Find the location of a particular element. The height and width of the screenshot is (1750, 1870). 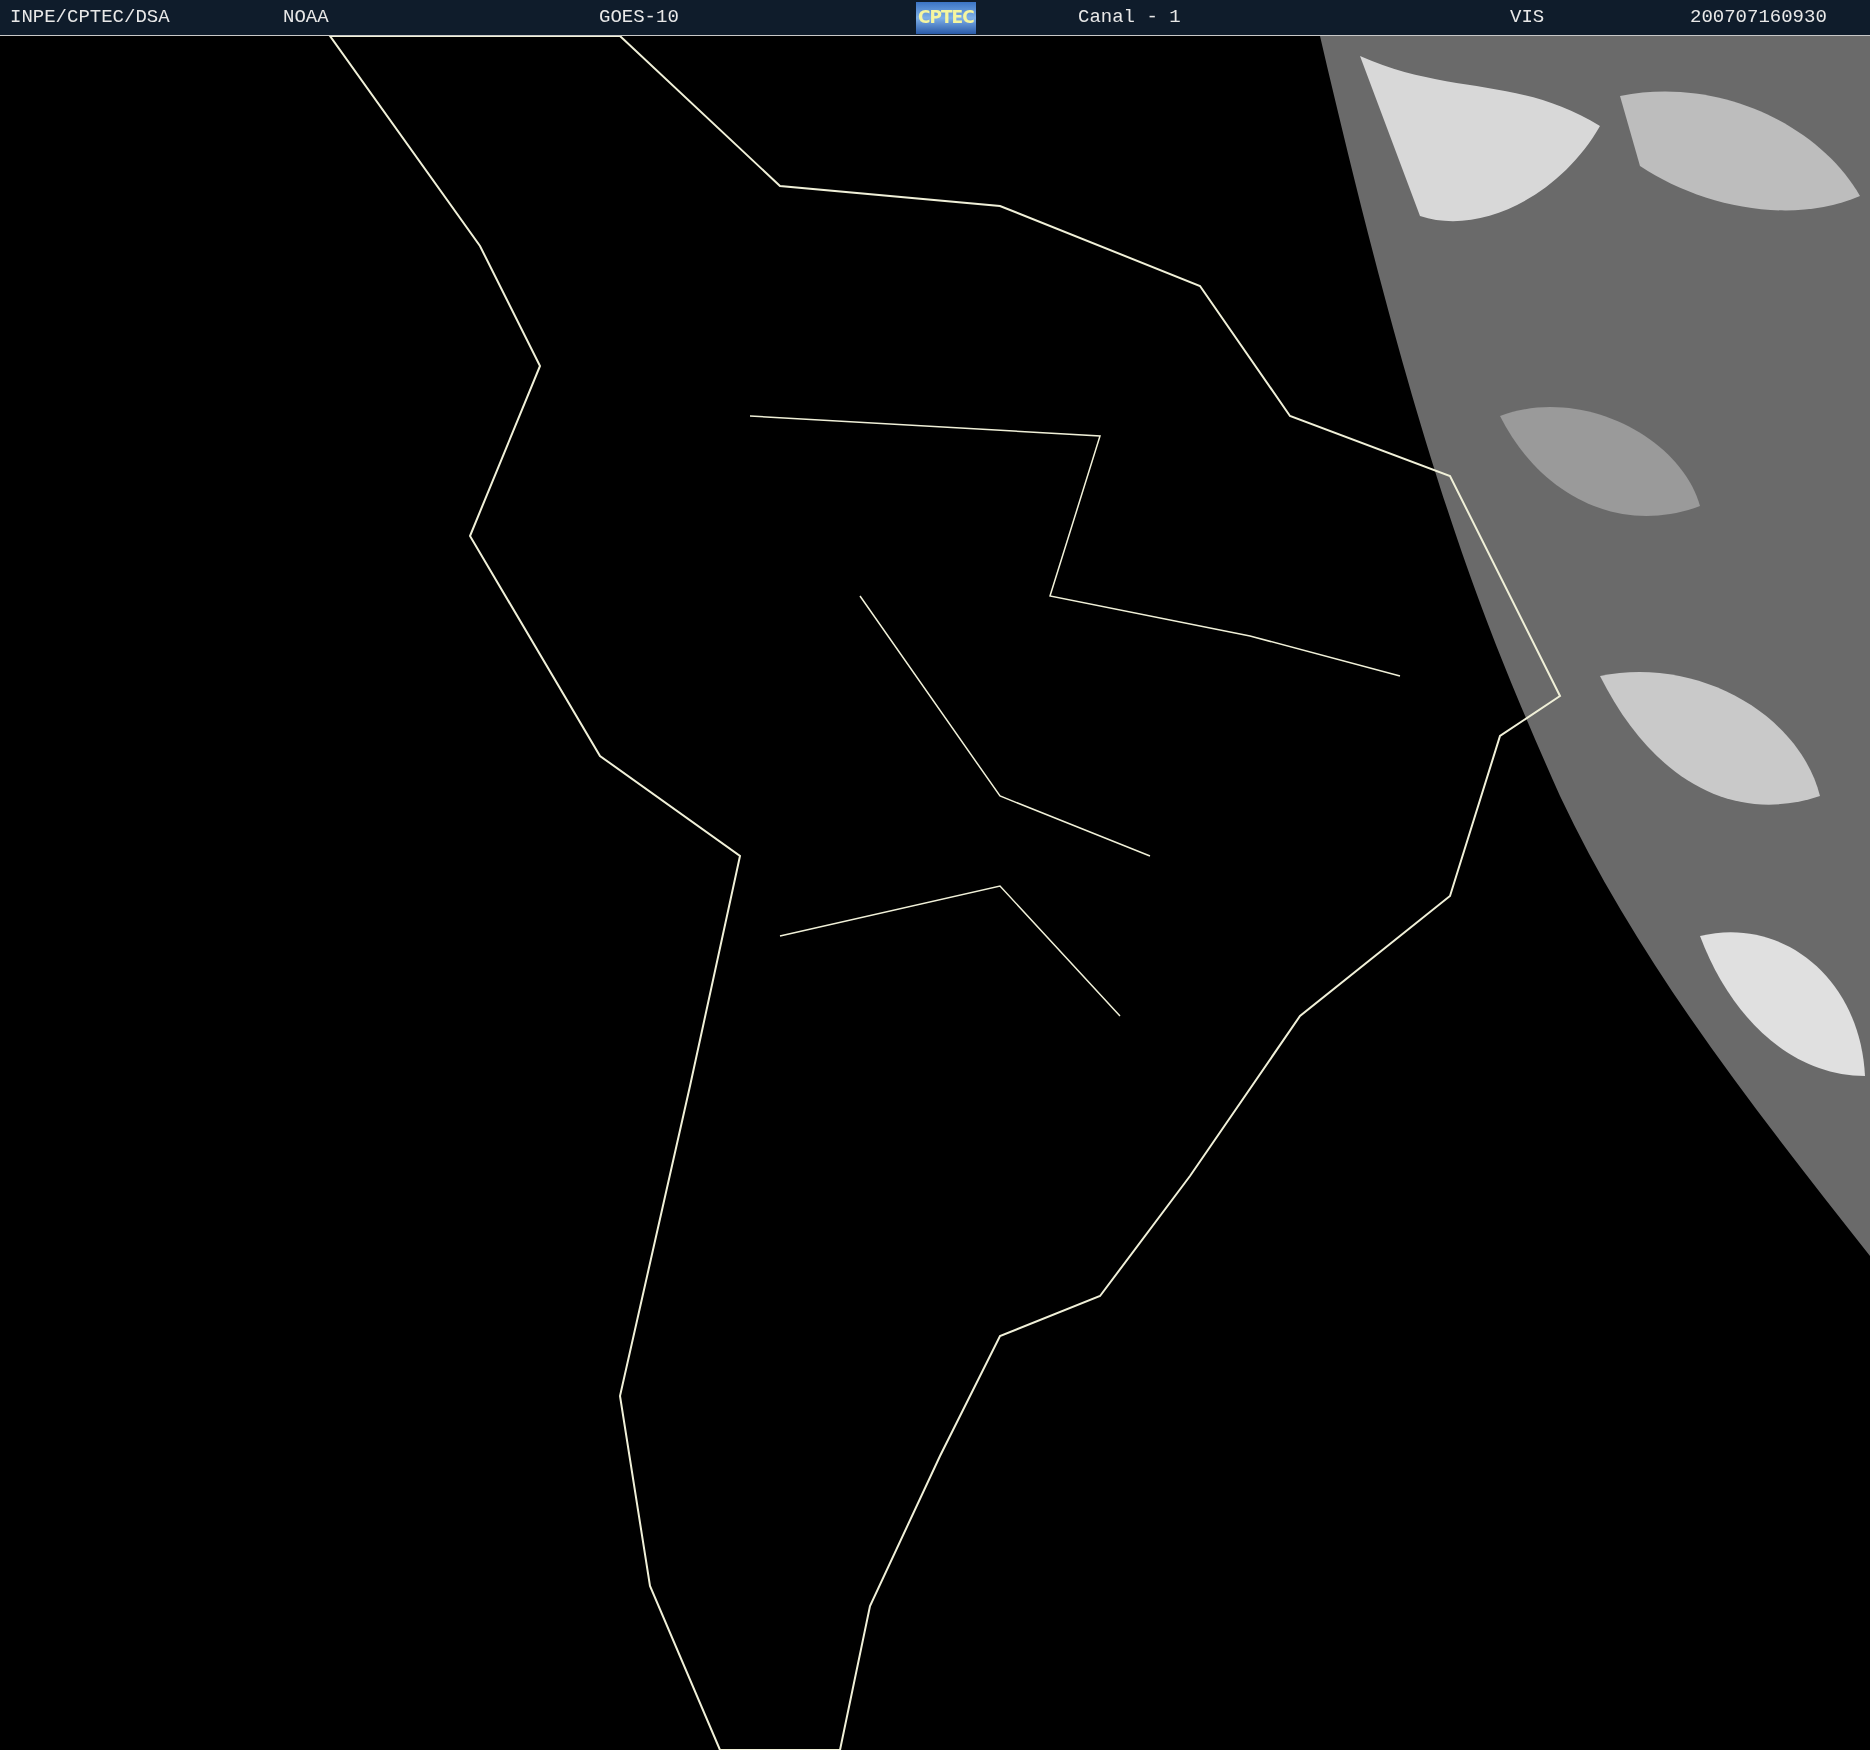

header-label: INPE/CPTEC/DSA is located at coordinates (90, 18).